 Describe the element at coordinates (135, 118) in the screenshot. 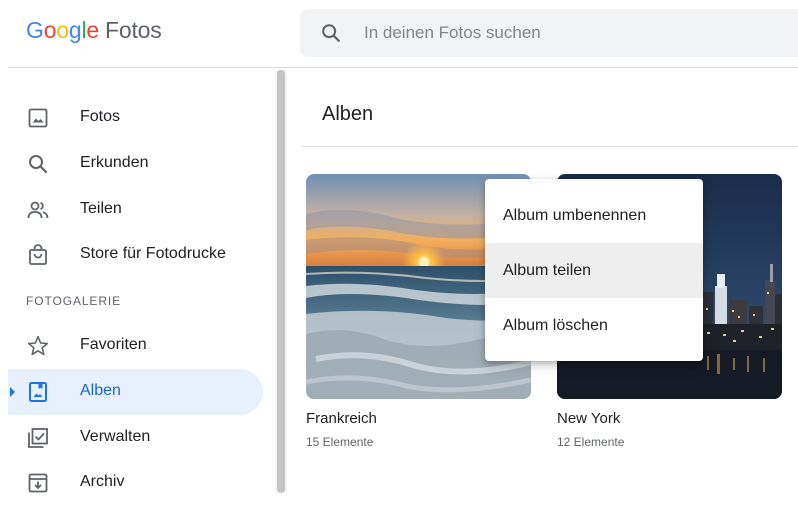

I see `sidebar-item-fotos: Fotos` at that location.